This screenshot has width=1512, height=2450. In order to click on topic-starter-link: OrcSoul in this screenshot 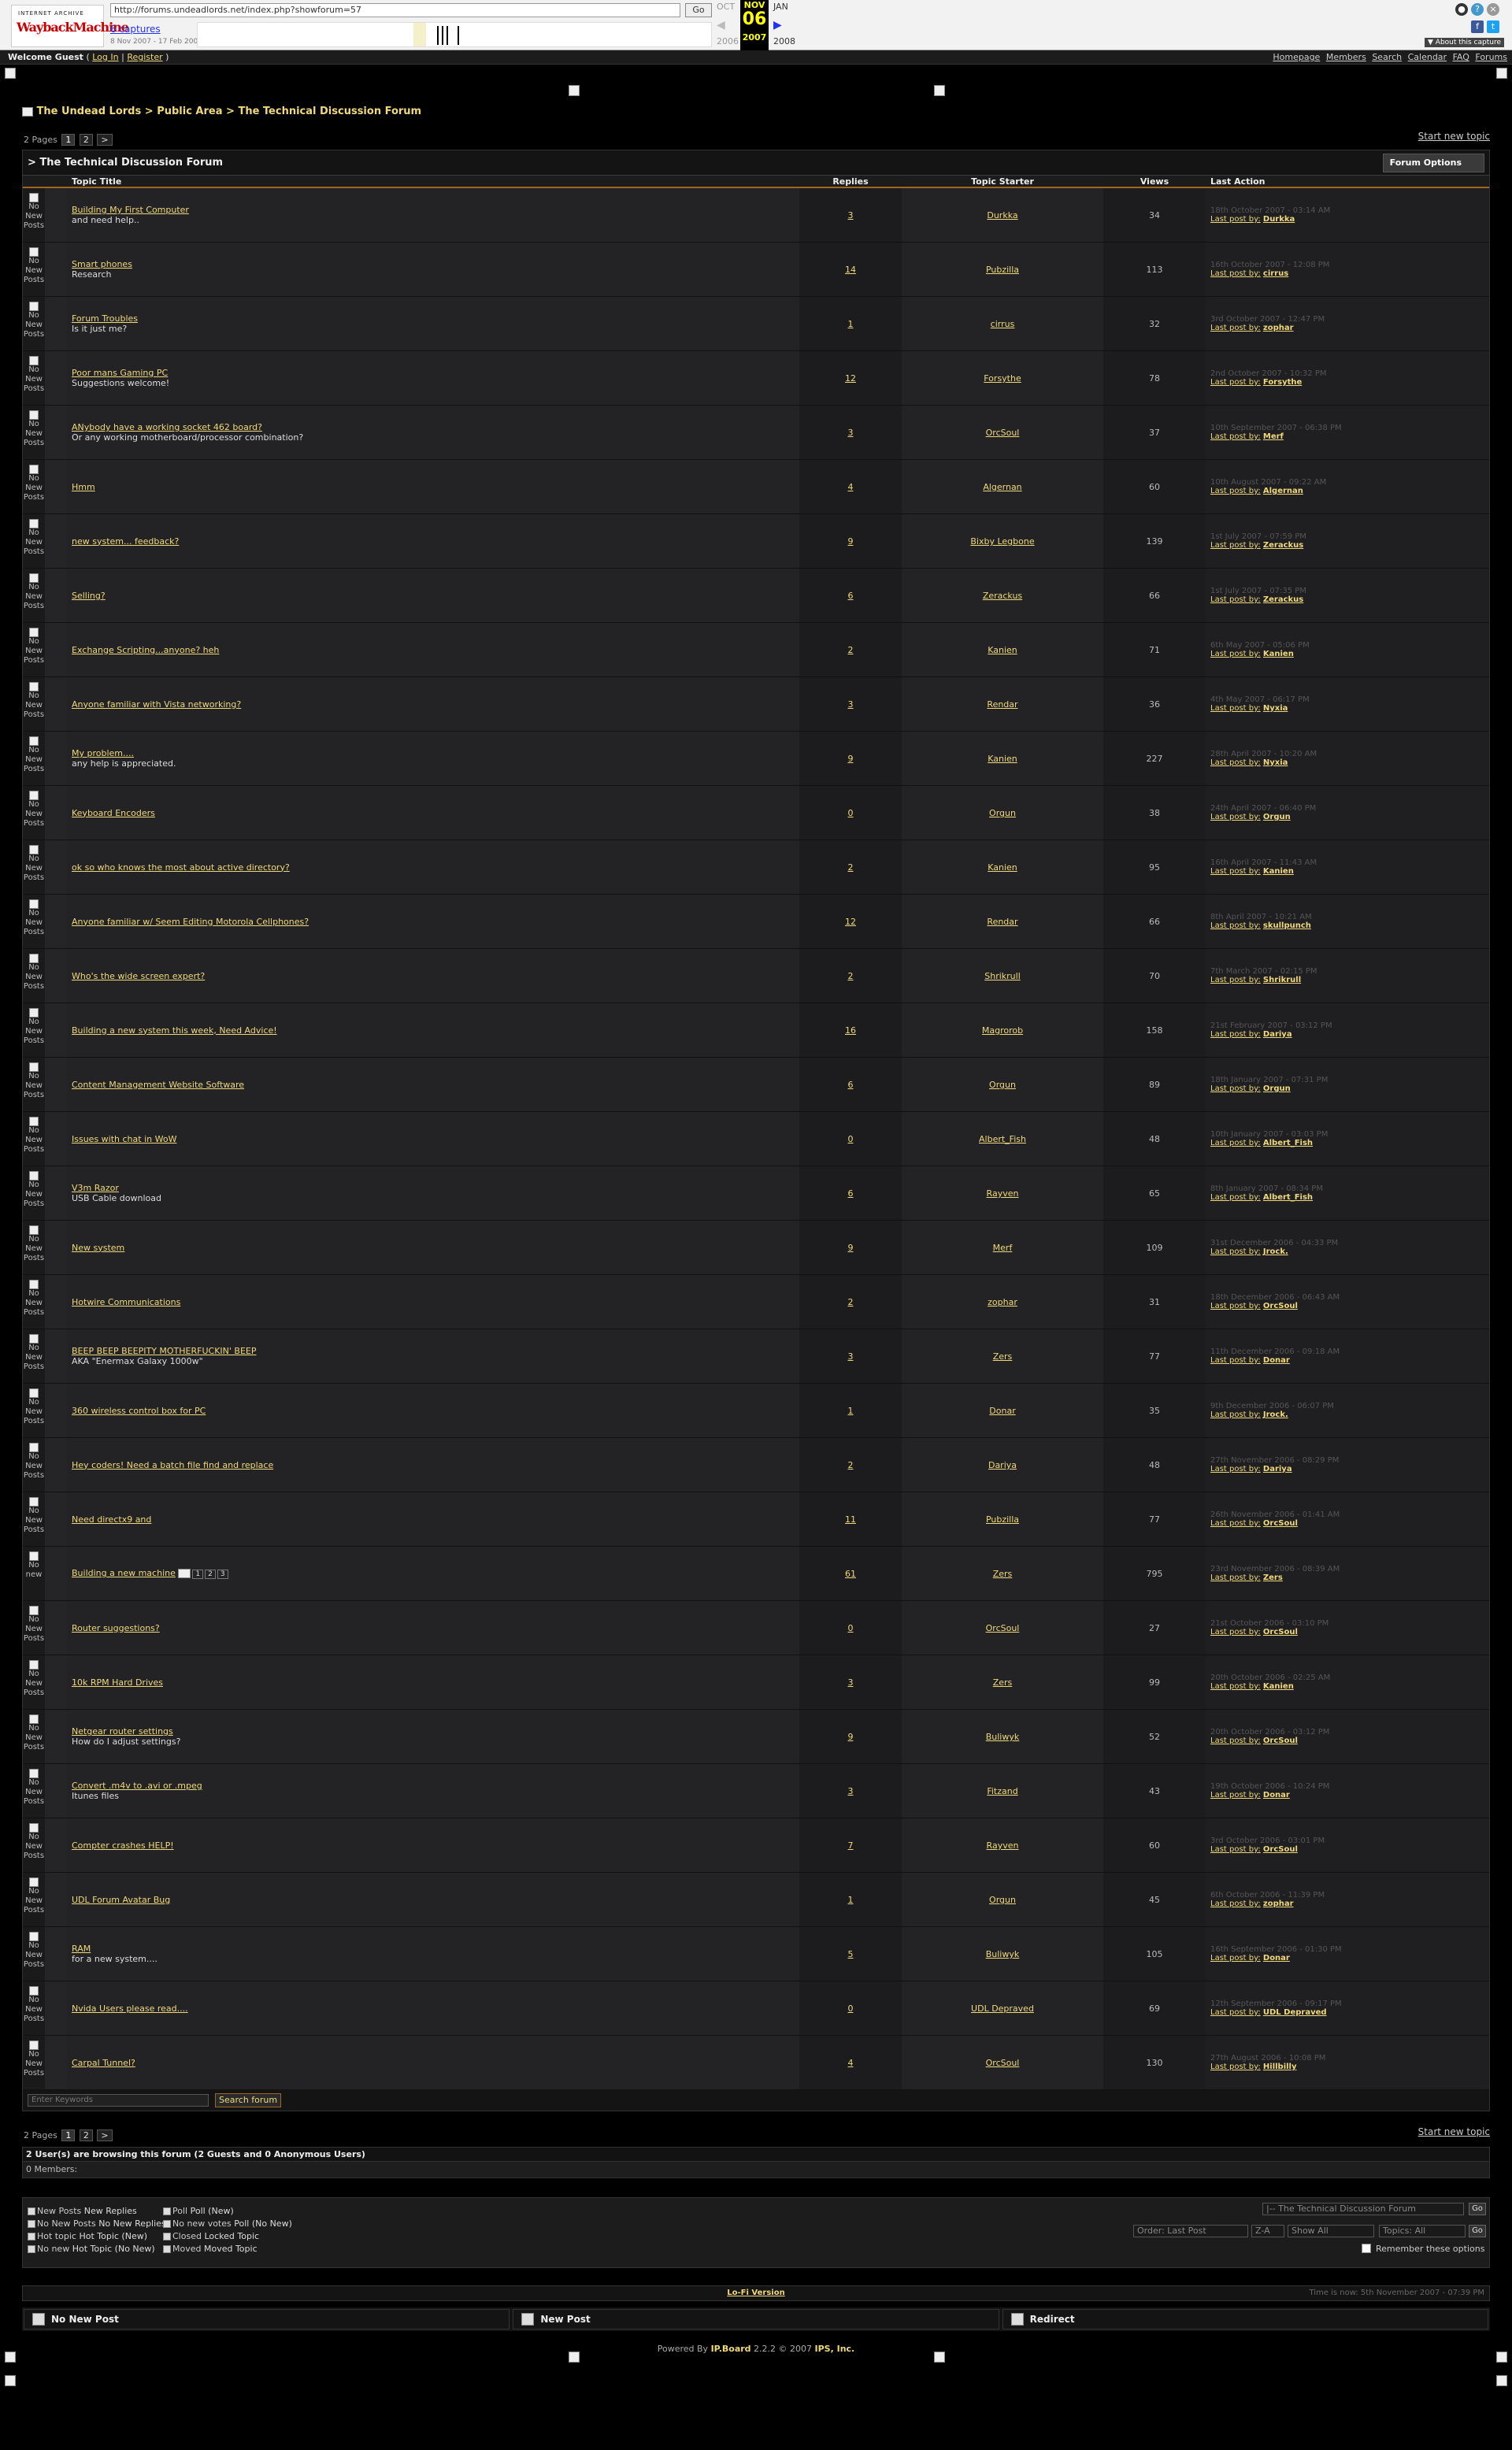, I will do `click(1003, 433)`.